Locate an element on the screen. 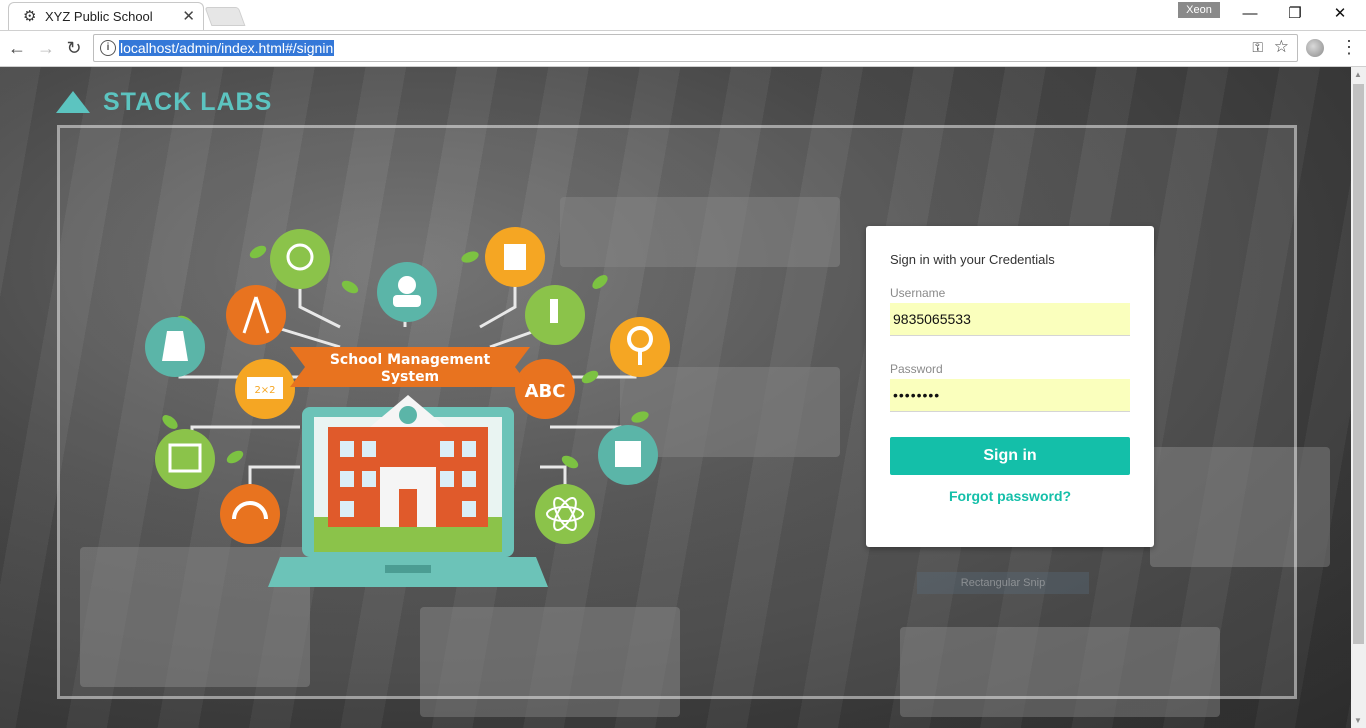 The image size is (1366, 728). reload-button: ↻ is located at coordinates (74, 48).